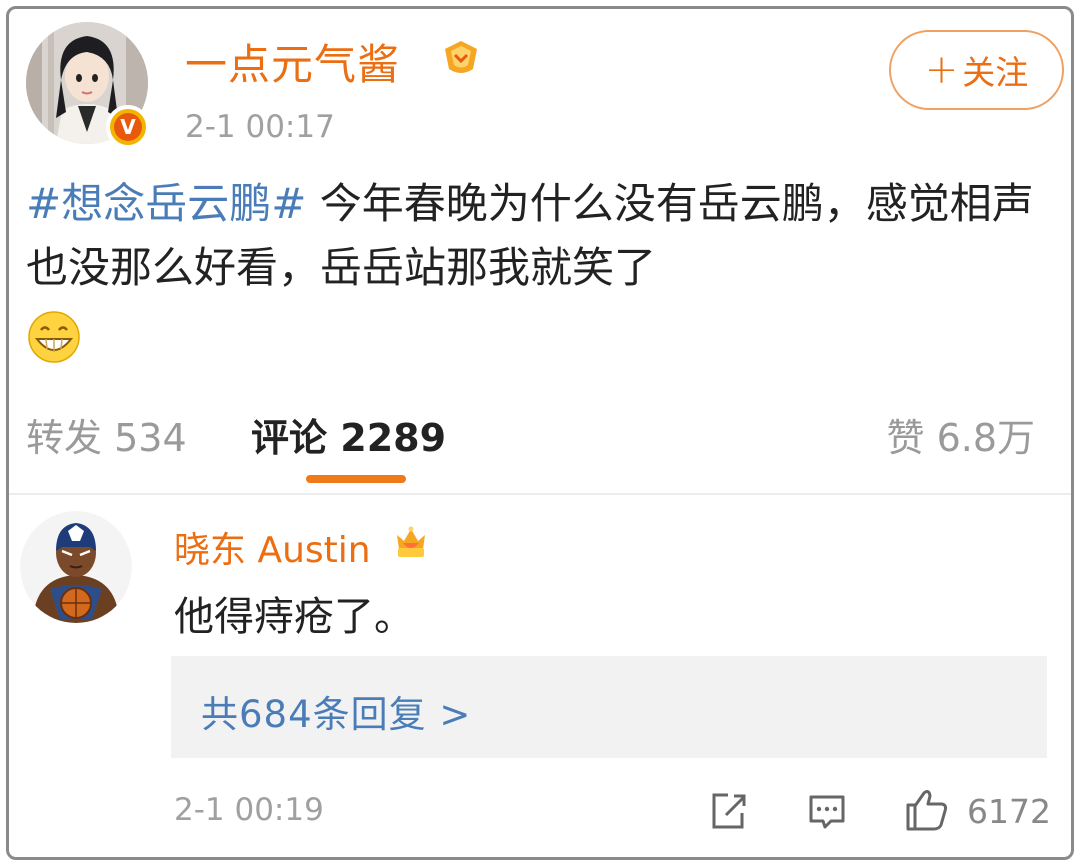  What do you see at coordinates (926, 809) in the screenshot?
I see `thumbs-up-icon` at bounding box center [926, 809].